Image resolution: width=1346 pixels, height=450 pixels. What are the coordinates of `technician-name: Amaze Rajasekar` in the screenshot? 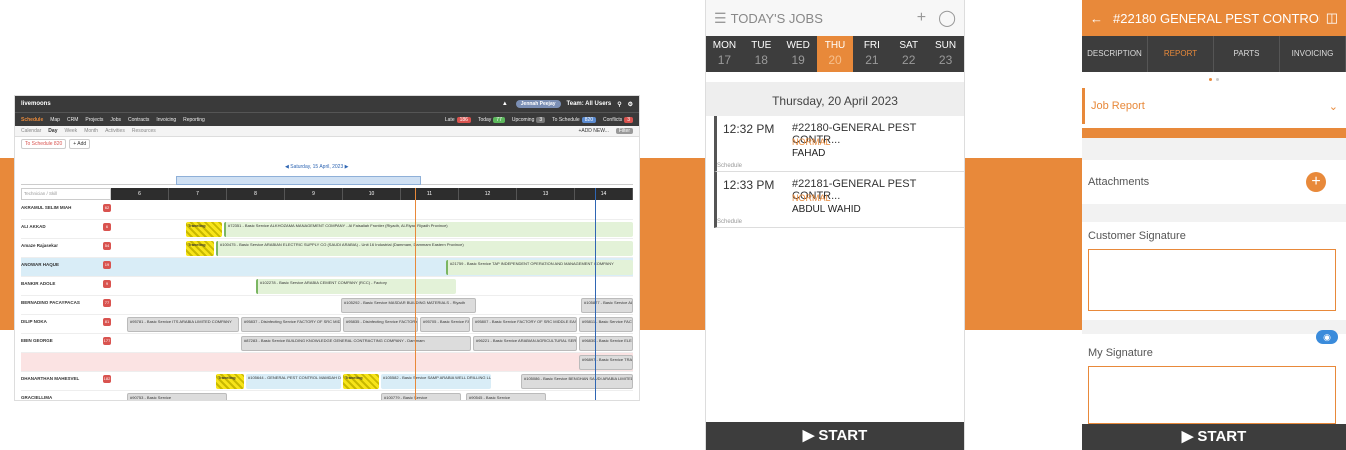 It's located at (61, 245).